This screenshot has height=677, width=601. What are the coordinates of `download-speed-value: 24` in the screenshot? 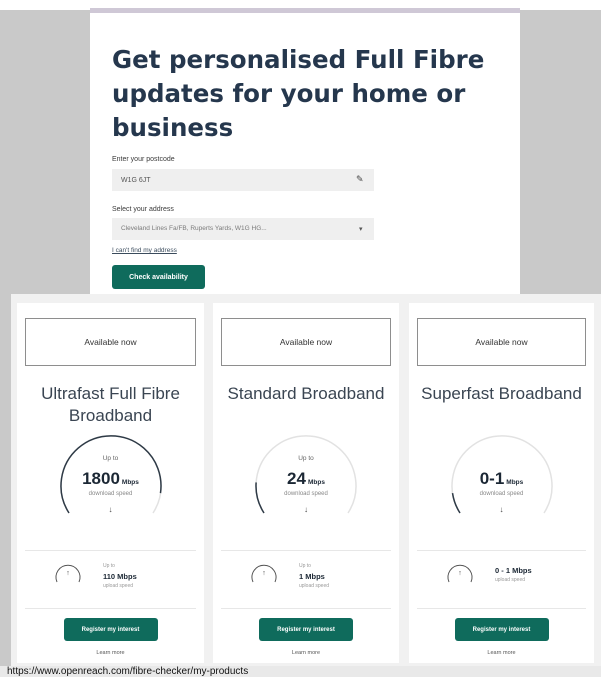 It's located at (296, 478).